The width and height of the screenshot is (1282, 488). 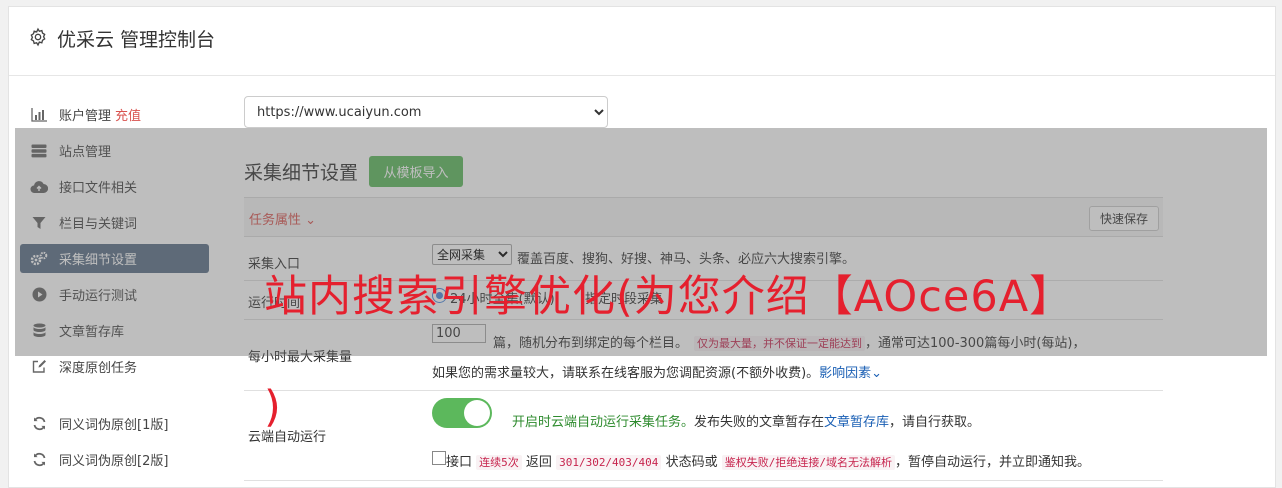 I want to click on pause-text-4: ，暂停自动运行，并立即通知我。, so click(x=992, y=462).